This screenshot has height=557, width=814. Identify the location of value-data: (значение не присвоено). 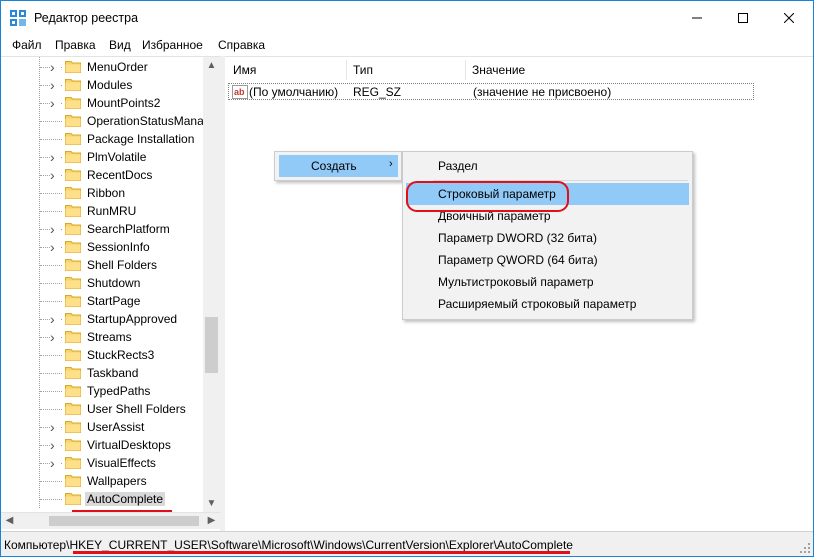
(542, 92).